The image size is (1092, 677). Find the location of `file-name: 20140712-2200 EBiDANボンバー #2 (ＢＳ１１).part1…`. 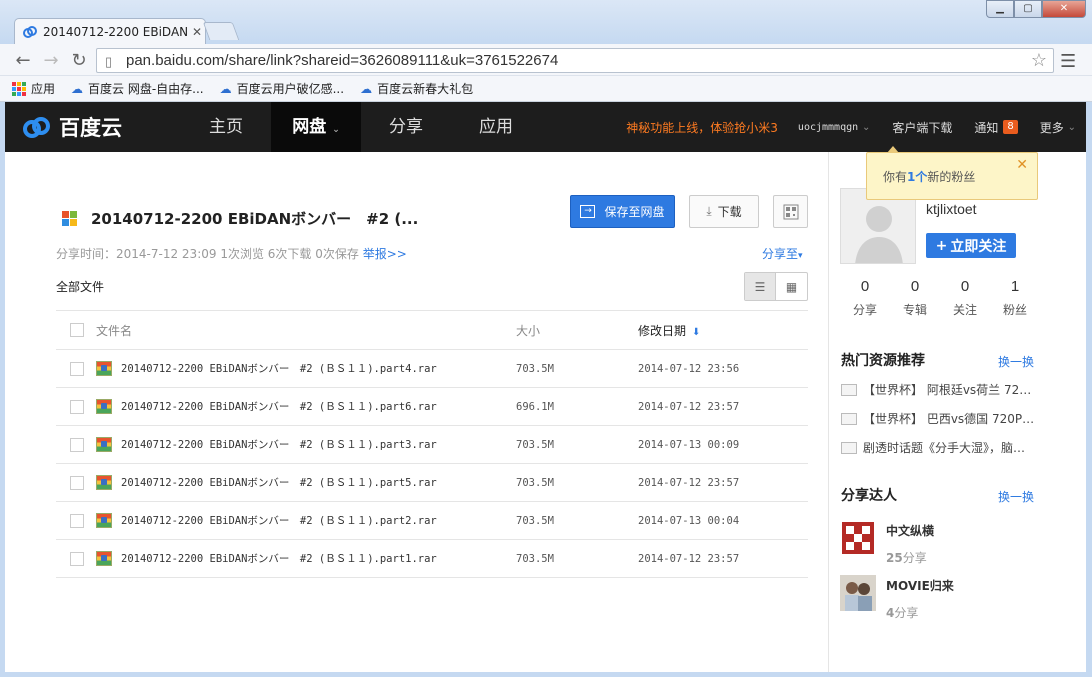

file-name: 20140712-2200 EBiDANボンバー #2 (ＢＳ１１).part1… is located at coordinates (279, 558).